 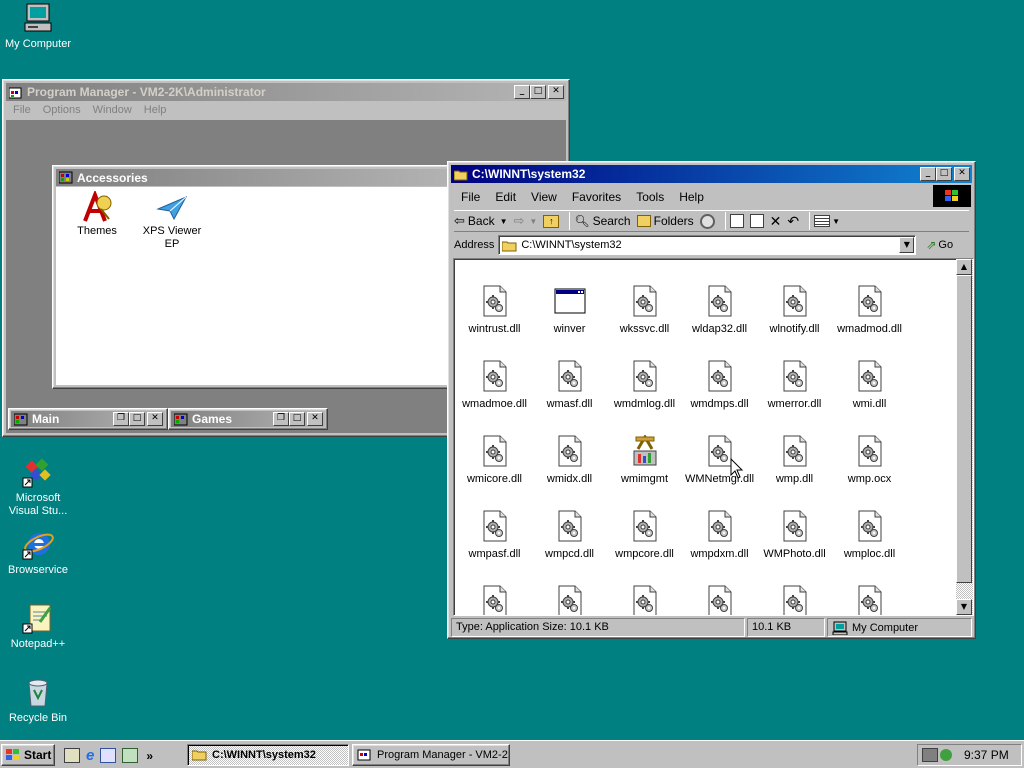 What do you see at coordinates (964, 429) in the screenshot?
I see `scroll-thumb` at bounding box center [964, 429].